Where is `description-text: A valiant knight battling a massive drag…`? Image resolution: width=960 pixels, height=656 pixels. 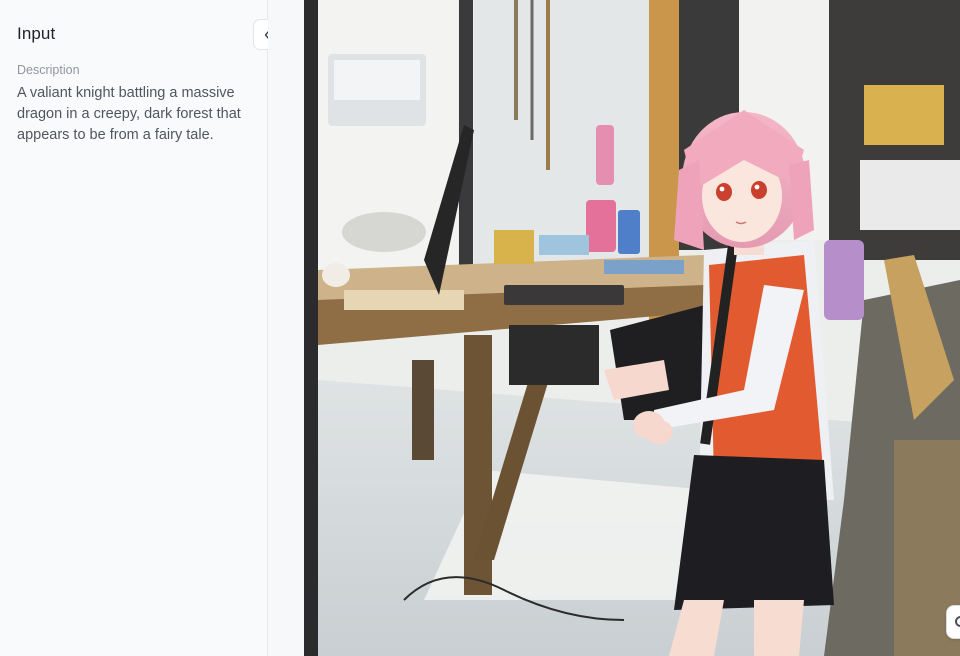 description-text: A valiant knight battling a massive drag… is located at coordinates (129, 114).